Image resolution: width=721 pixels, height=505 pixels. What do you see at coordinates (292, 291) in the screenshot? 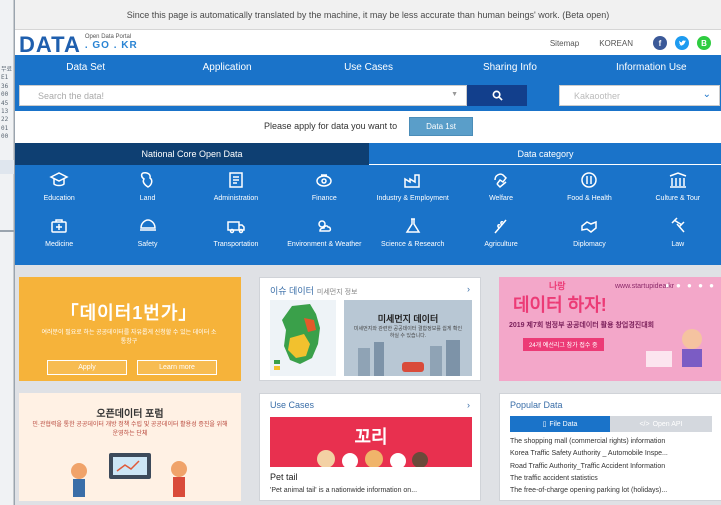
I see `issue-title: 이슈 데이터` at bounding box center [292, 291].